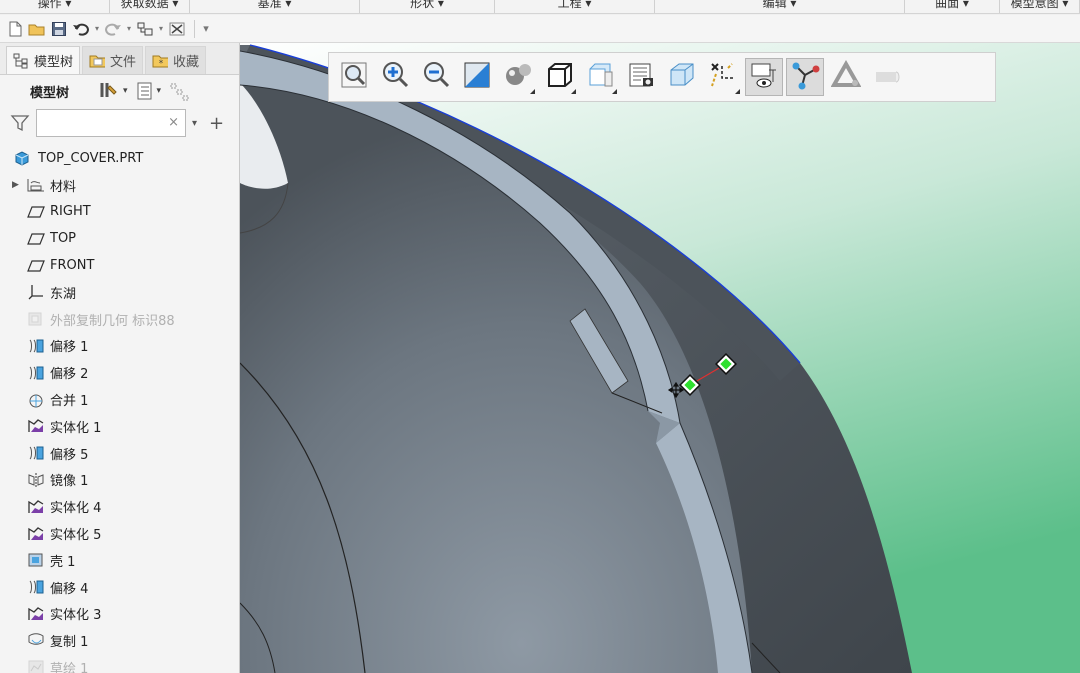 The image size is (1080, 673). Describe the element at coordinates (275, 6) in the screenshot. I see `ribbon-group-2: 基准 ▾` at that location.